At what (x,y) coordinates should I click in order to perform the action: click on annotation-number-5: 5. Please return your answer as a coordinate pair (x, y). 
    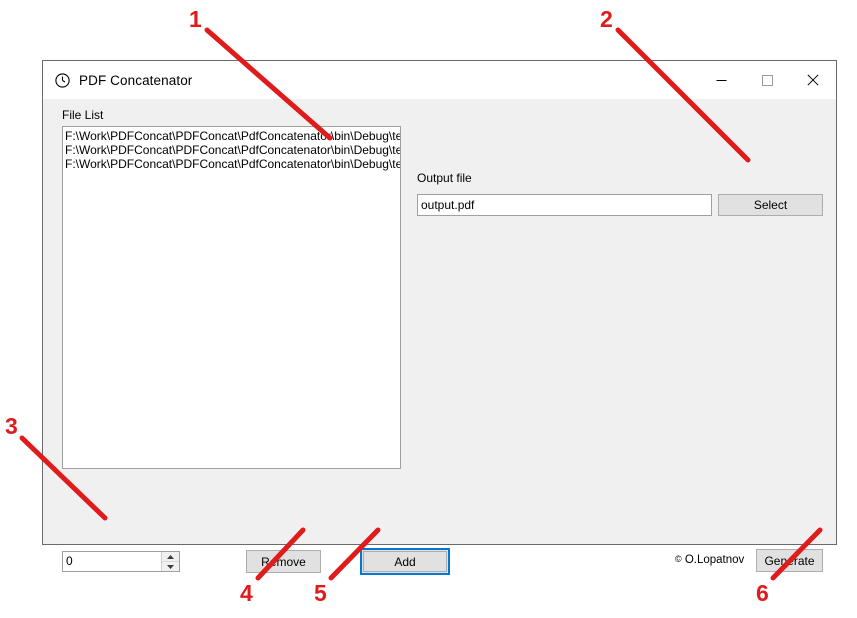
    Looking at the image, I should click on (320, 593).